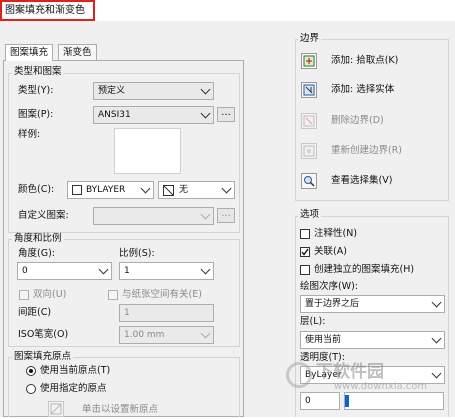 This screenshot has width=455, height=419. What do you see at coordinates (372, 340) in the screenshot?
I see `layer-select: 使用当前` at bounding box center [372, 340].